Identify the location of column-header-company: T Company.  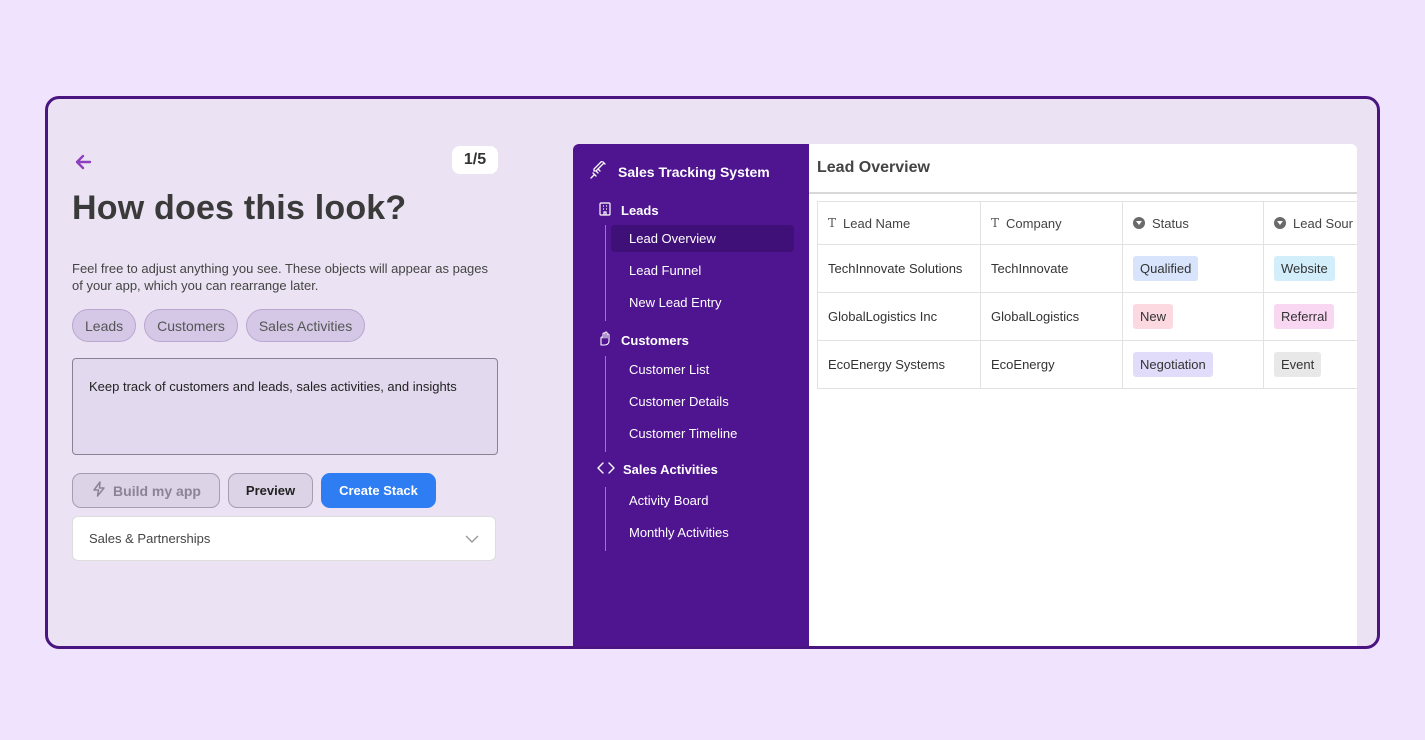
(1051, 223).